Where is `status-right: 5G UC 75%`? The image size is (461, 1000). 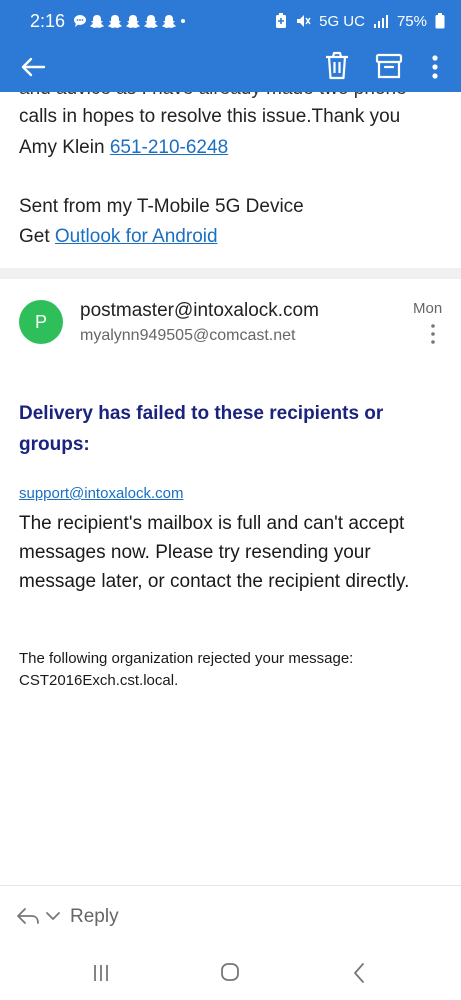
status-right: 5G UC 75% is located at coordinates (360, 21).